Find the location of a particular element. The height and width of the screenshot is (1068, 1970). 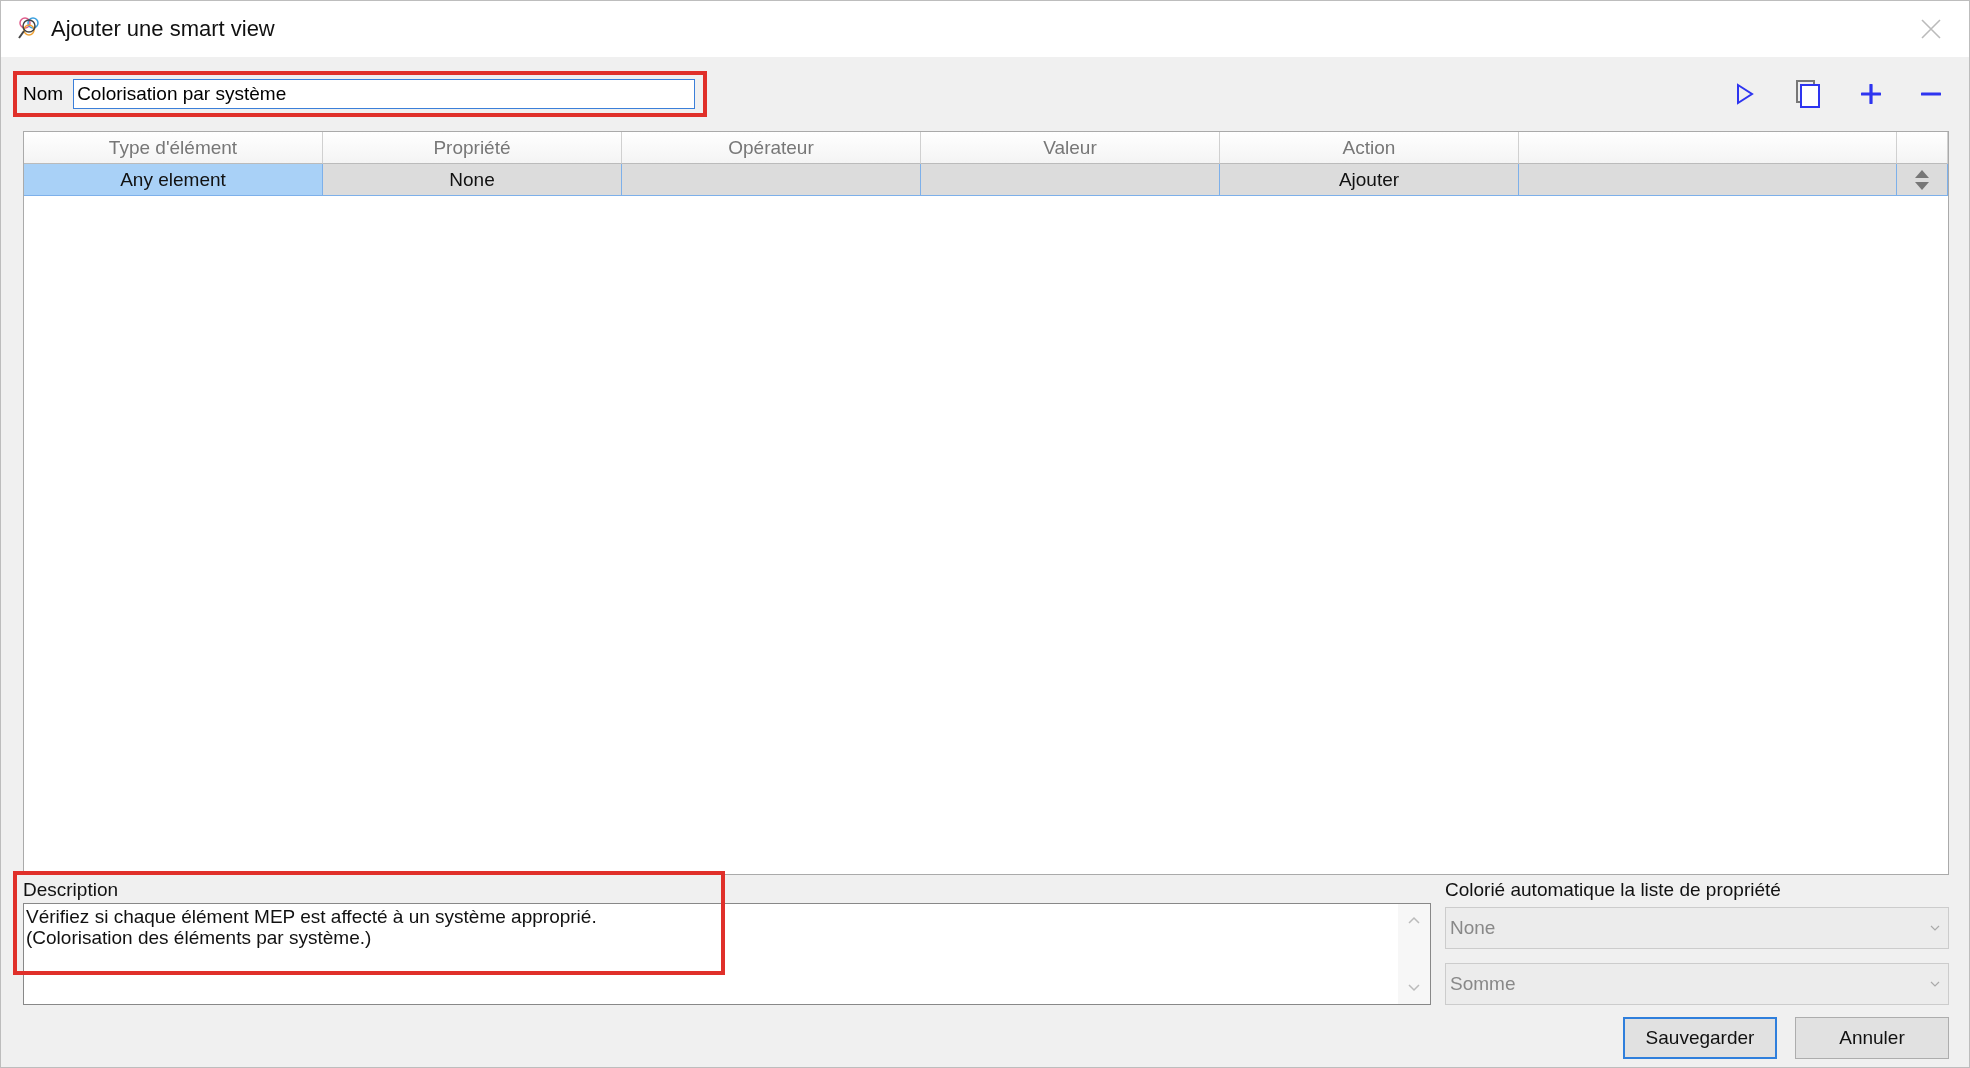

column-header: Action is located at coordinates (1369, 148).